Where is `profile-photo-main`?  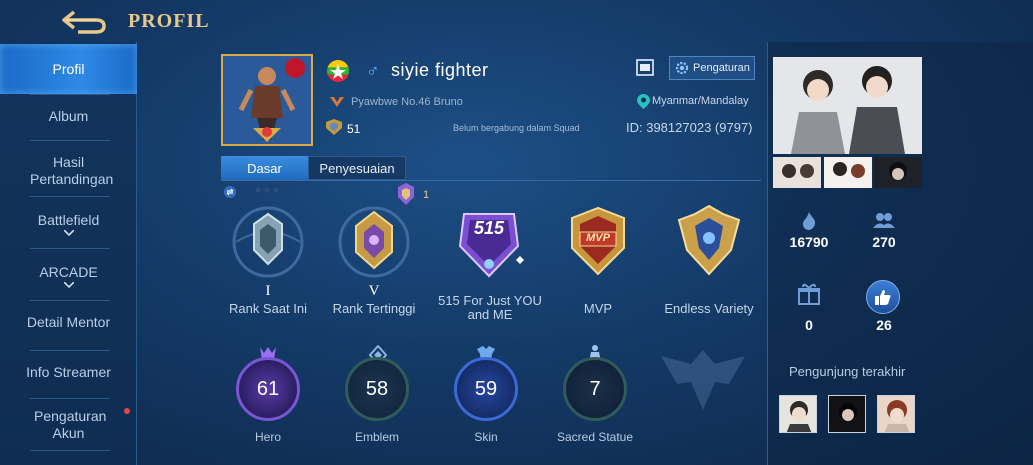
profile-photo-main is located at coordinates (847, 105).